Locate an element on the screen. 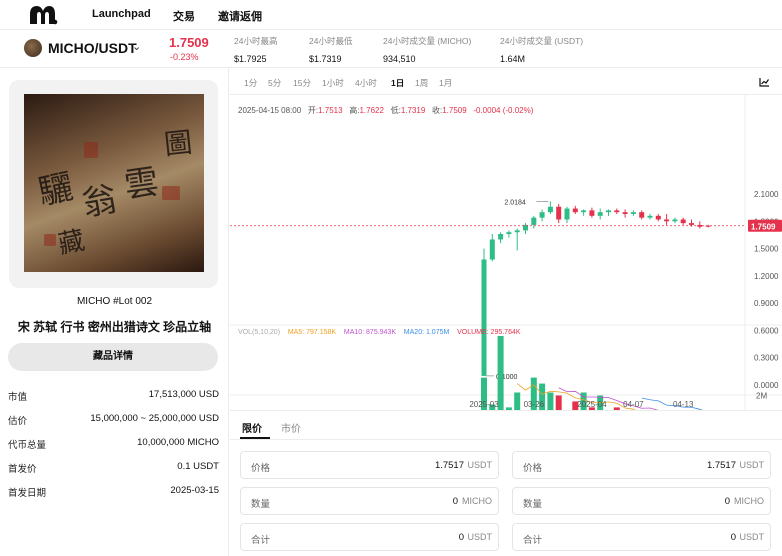 This screenshot has width=782, height=556. stat-value: 1.64M is located at coordinates (513, 59).